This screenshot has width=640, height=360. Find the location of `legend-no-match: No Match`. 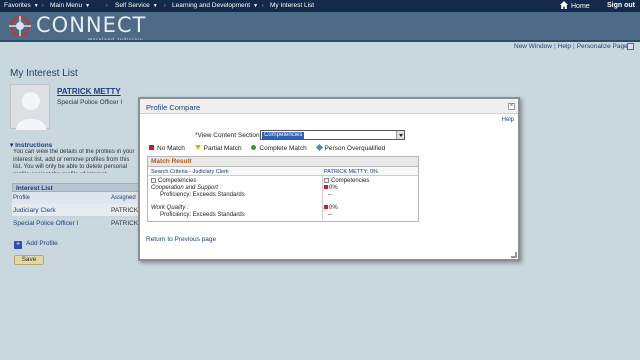

legend-no-match: No Match is located at coordinates (167, 148).